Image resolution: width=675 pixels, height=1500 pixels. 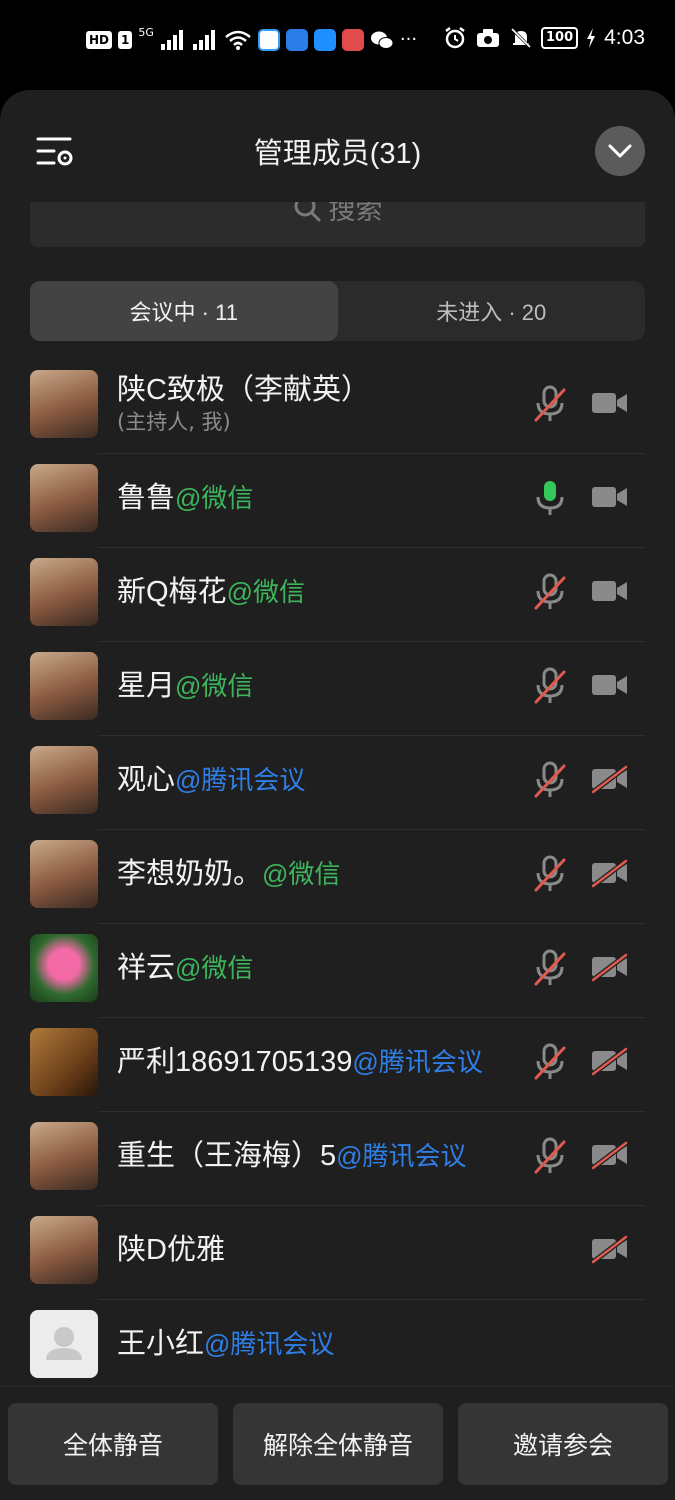 I want to click on member-row: 李想奶奶。@微信, so click(x=337, y=877).